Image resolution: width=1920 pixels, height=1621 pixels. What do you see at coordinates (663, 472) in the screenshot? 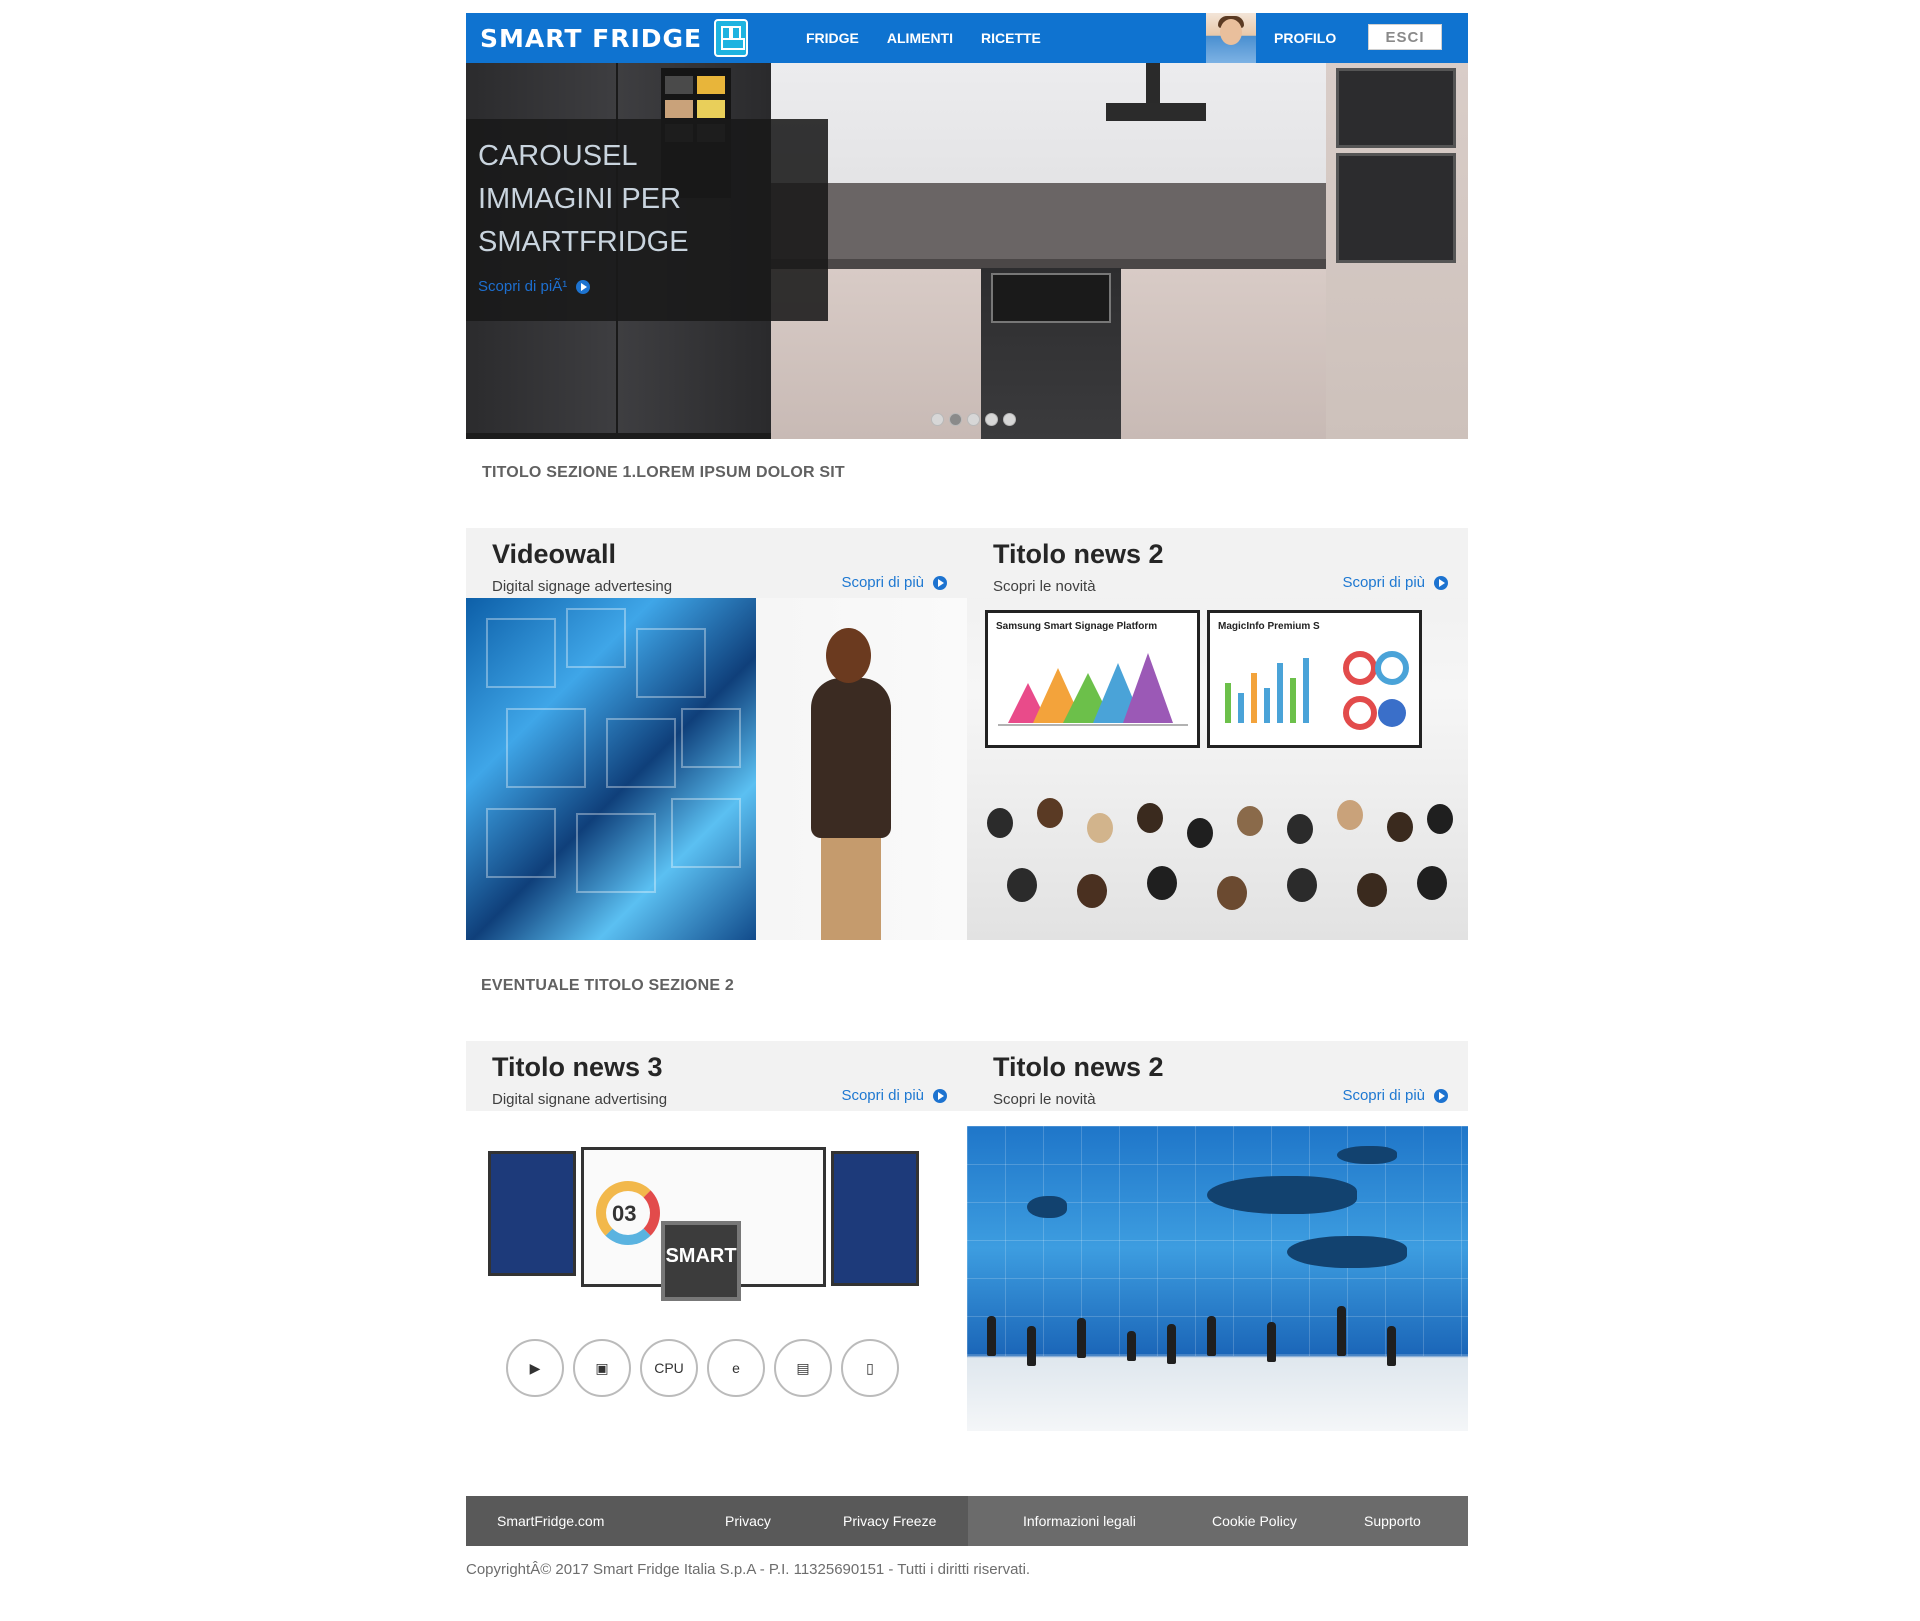
I see `section-1-title: TITOLO SEZIONE 1.LOREM IPSUM DOLOR SIT` at bounding box center [663, 472].